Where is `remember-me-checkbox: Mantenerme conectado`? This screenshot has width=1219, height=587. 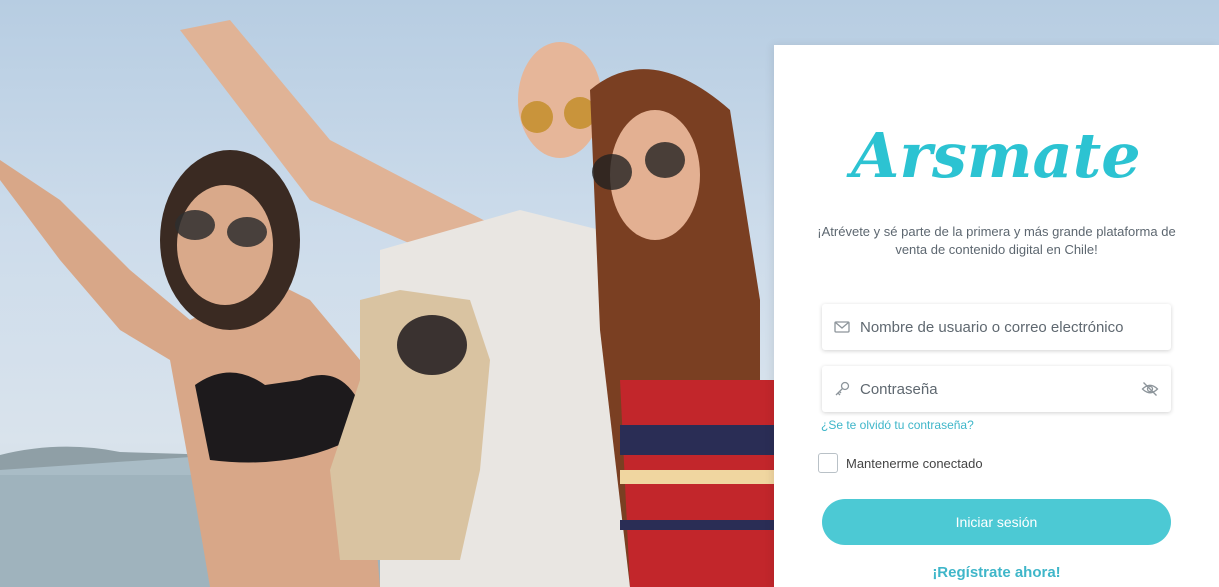 remember-me-checkbox: Mantenerme conectado is located at coordinates (900, 463).